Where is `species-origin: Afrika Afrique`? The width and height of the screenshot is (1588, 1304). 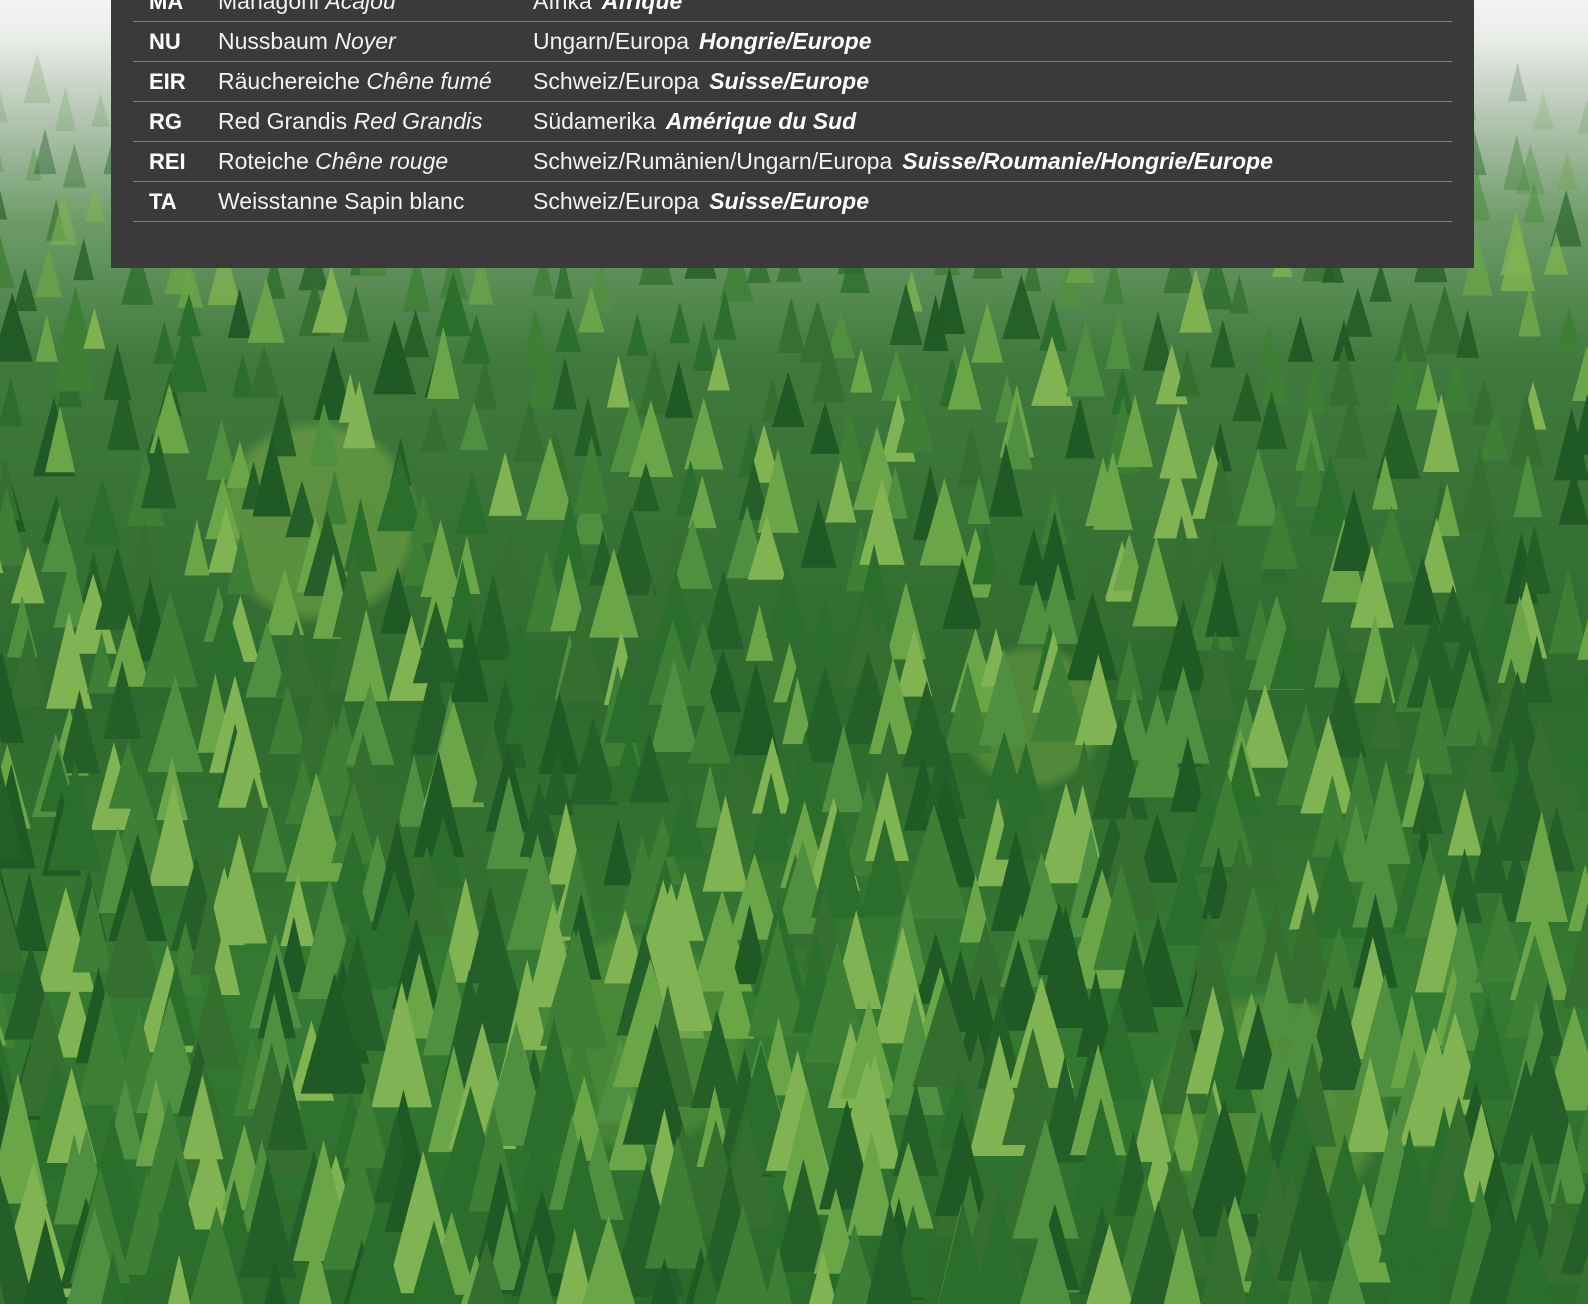 species-origin: Afrika Afrique is located at coordinates (607, 7).